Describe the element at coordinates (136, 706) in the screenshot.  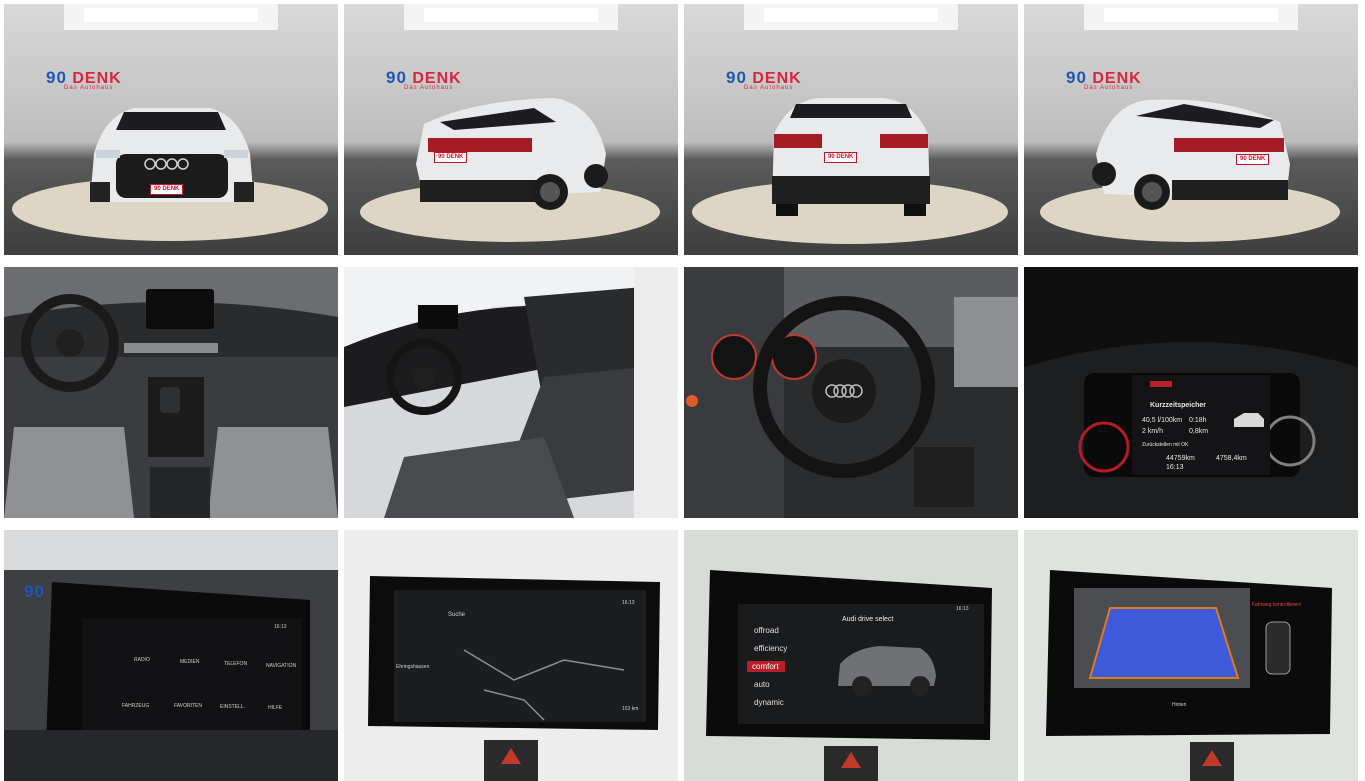
I see `menu-item-vehicle: FAHRZEUG` at that location.